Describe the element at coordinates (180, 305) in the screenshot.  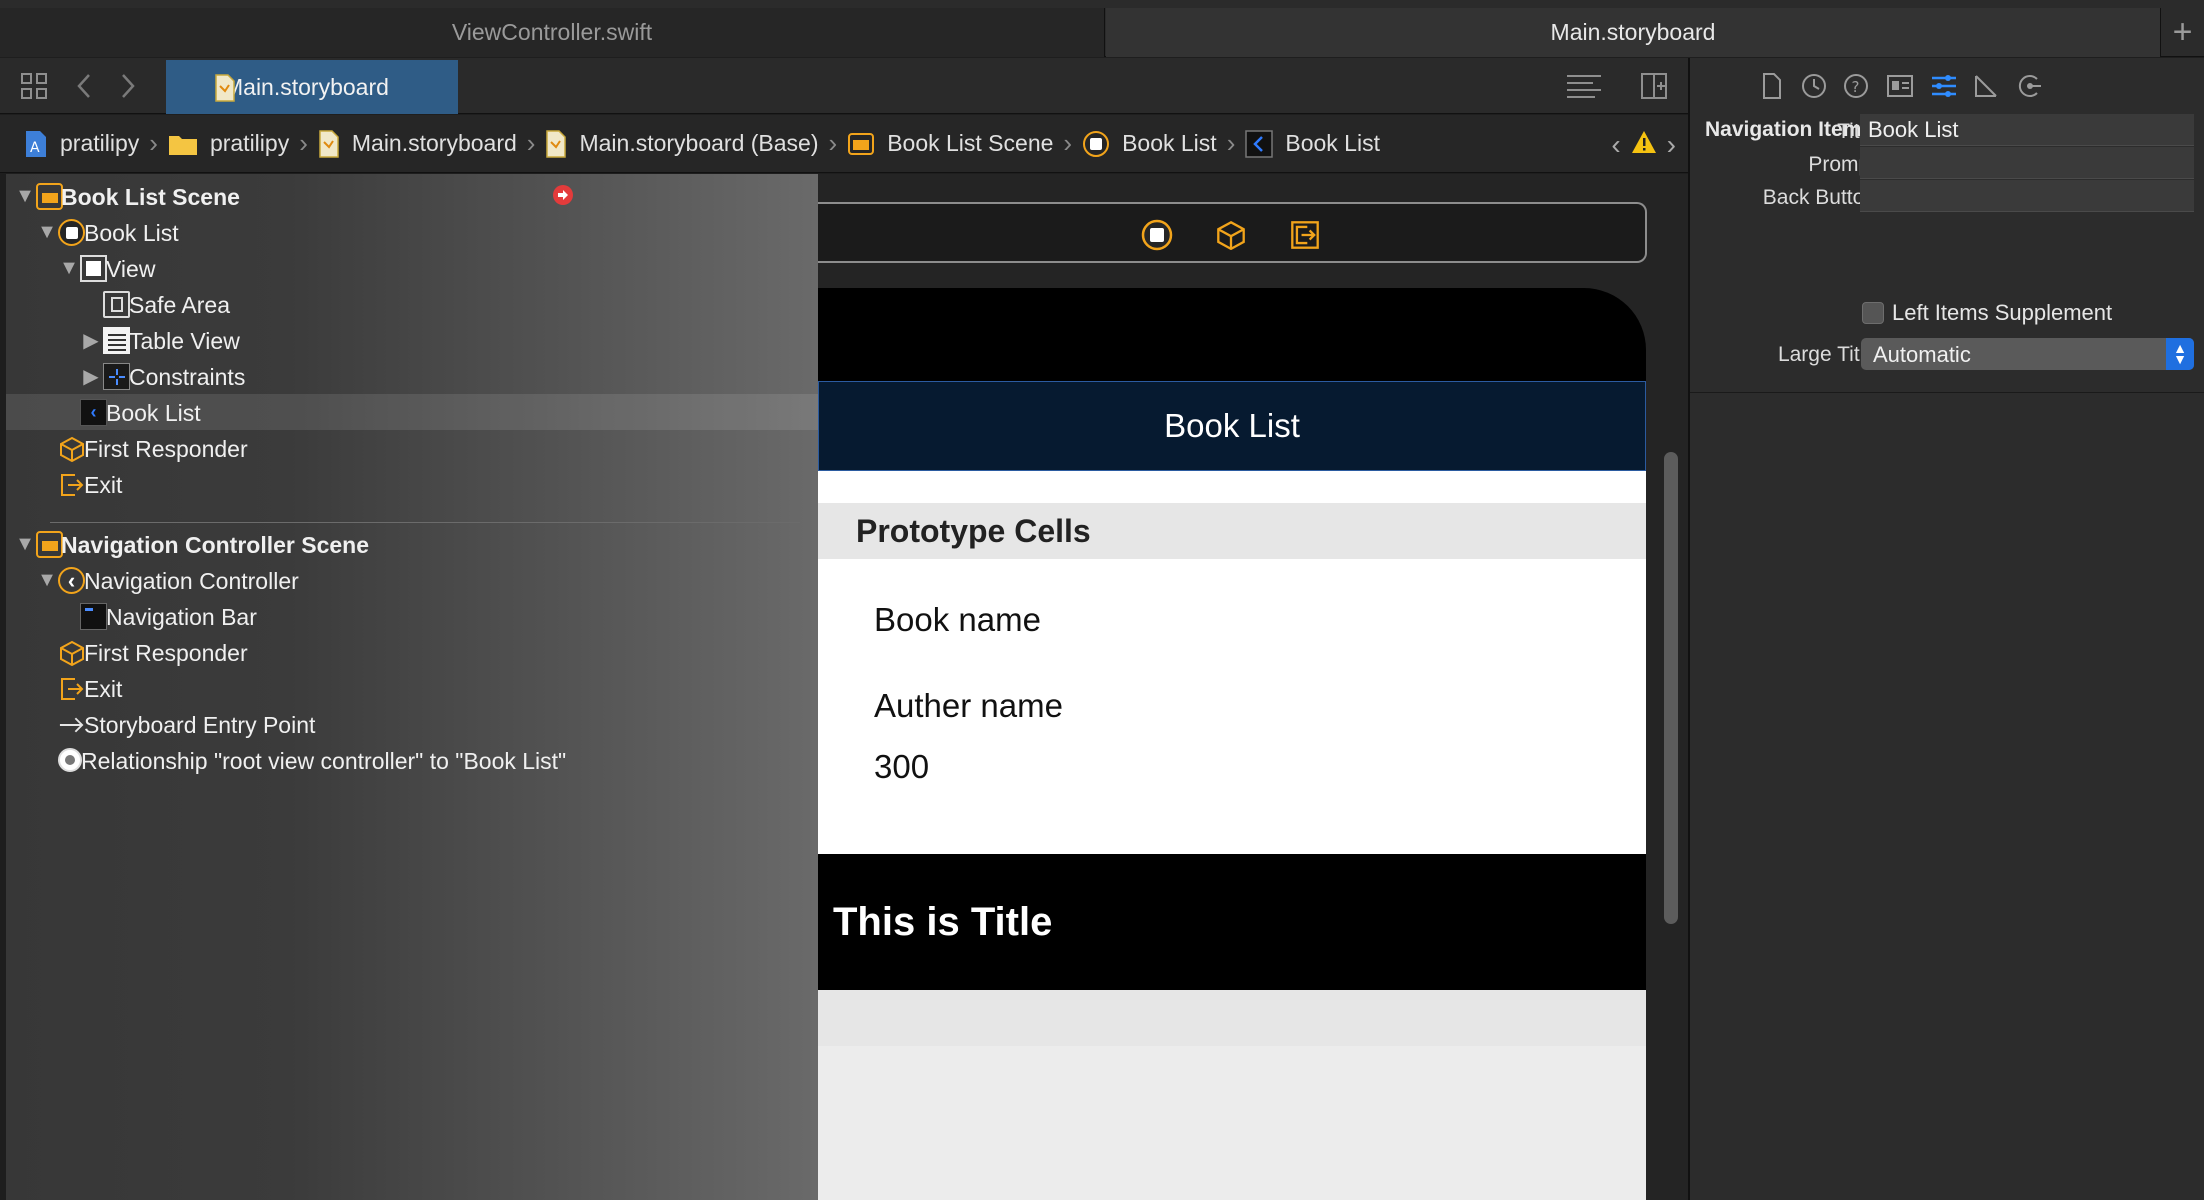
I see `outline-label: Safe Area` at that location.